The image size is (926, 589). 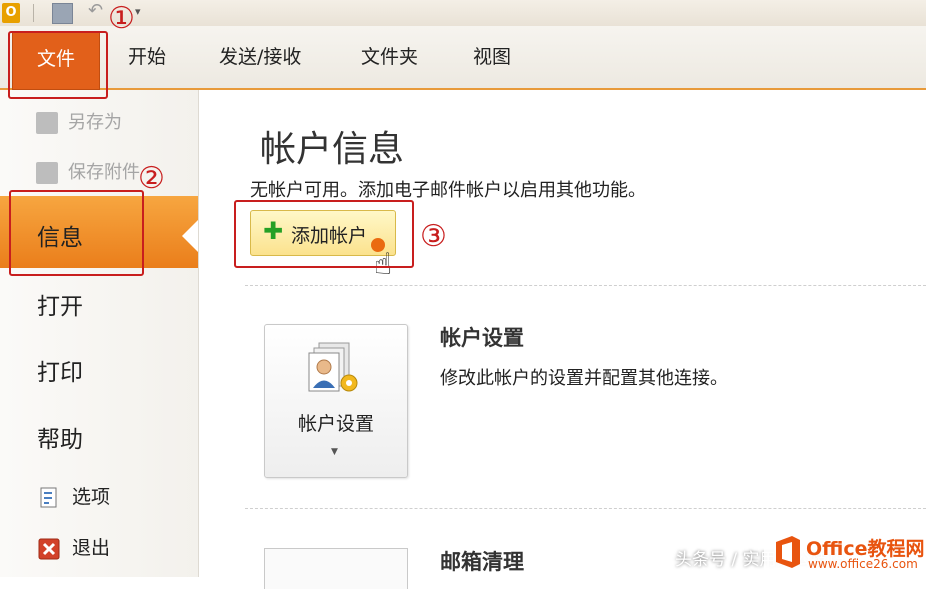 I want to click on nav-selected-pointer, so click(x=190, y=236).